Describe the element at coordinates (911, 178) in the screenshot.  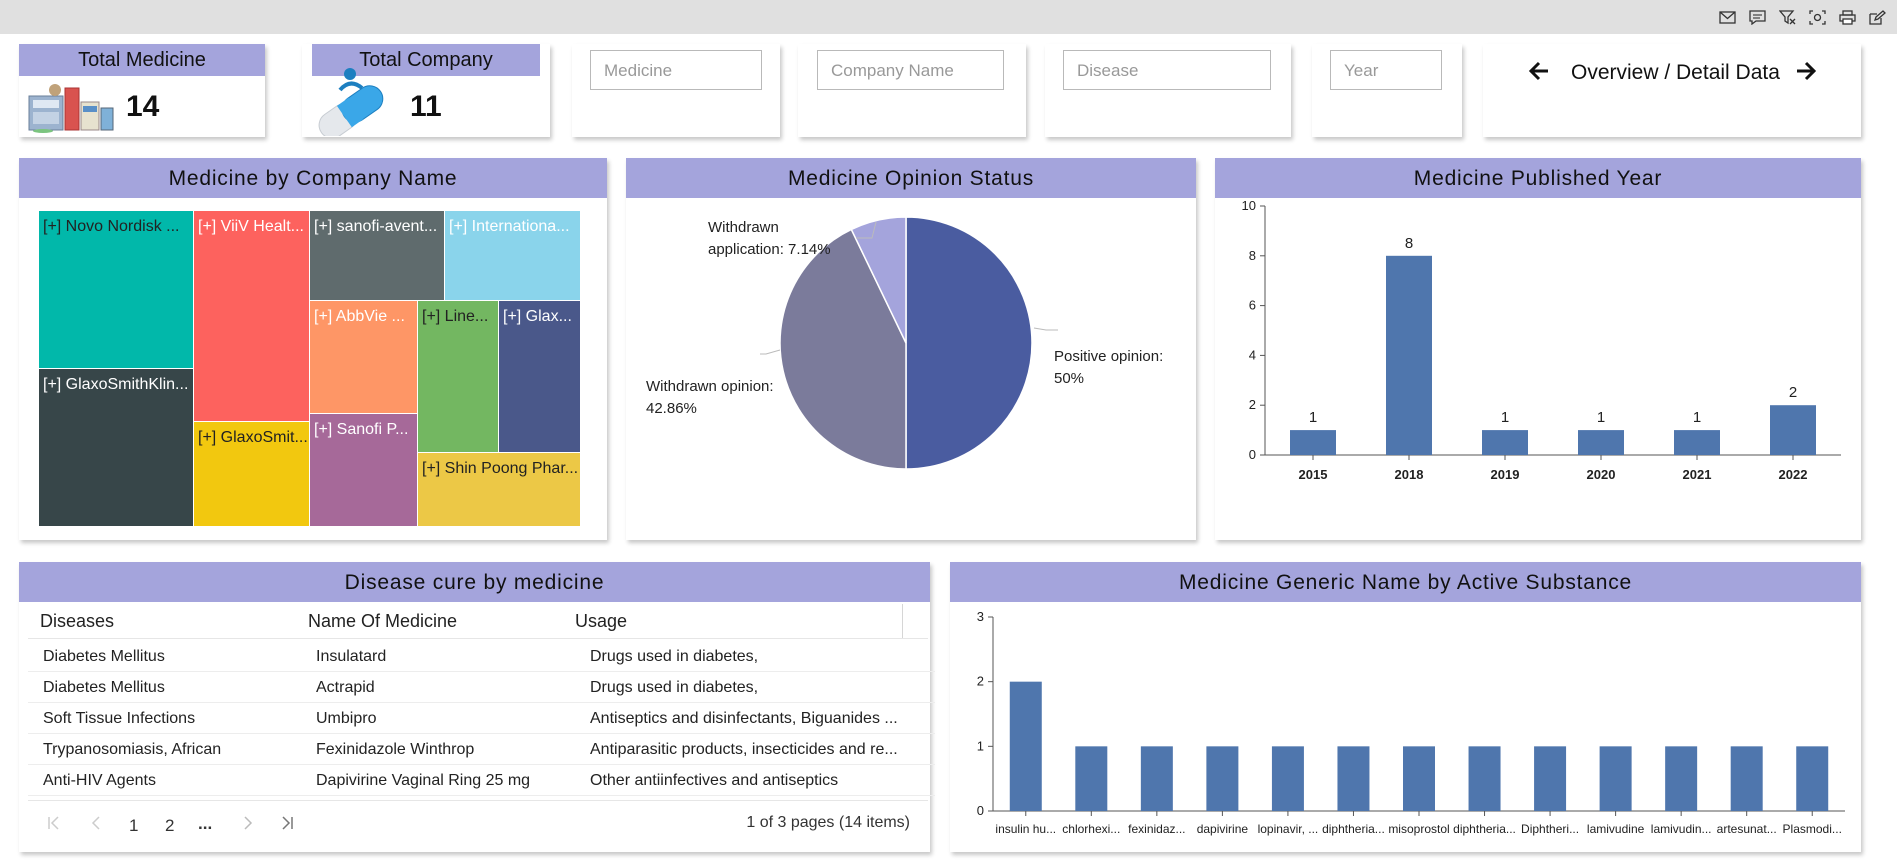
I see `pie-title: Medicine Opinion Status` at that location.